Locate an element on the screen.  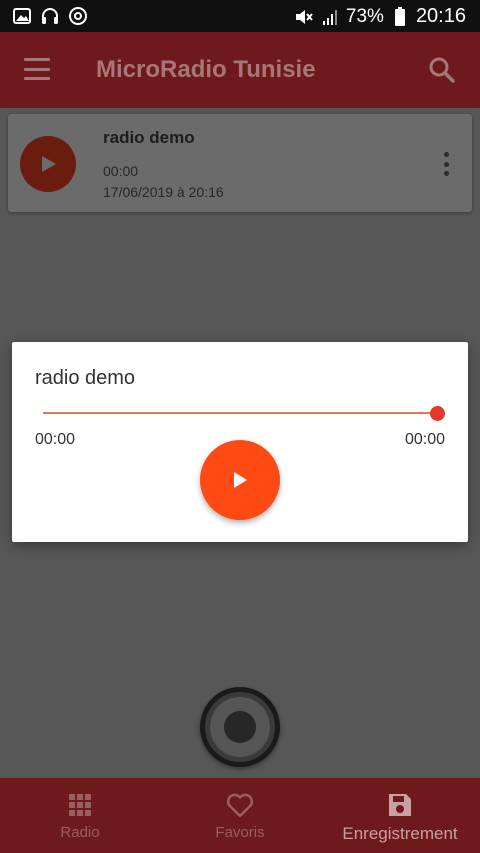
grid-icon is located at coordinates (80, 805).